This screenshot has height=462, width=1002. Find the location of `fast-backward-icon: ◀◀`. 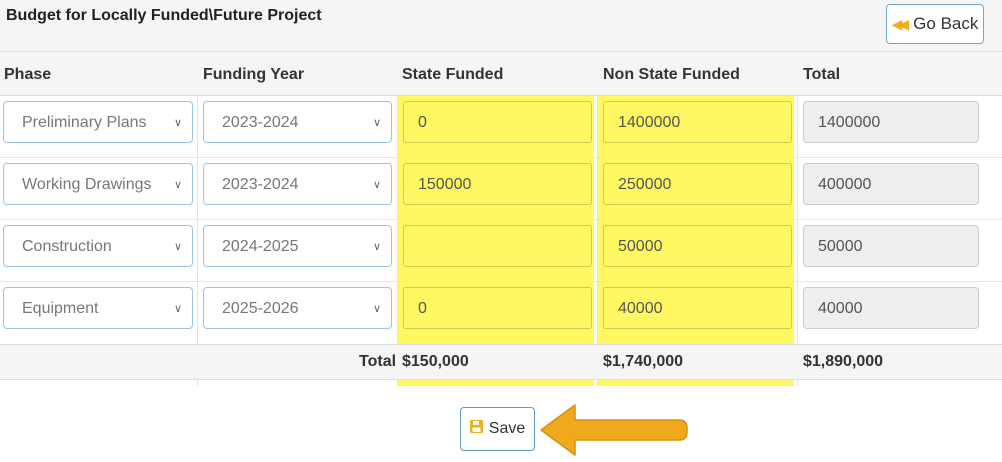

fast-backward-icon: ◀◀ is located at coordinates (900, 23).